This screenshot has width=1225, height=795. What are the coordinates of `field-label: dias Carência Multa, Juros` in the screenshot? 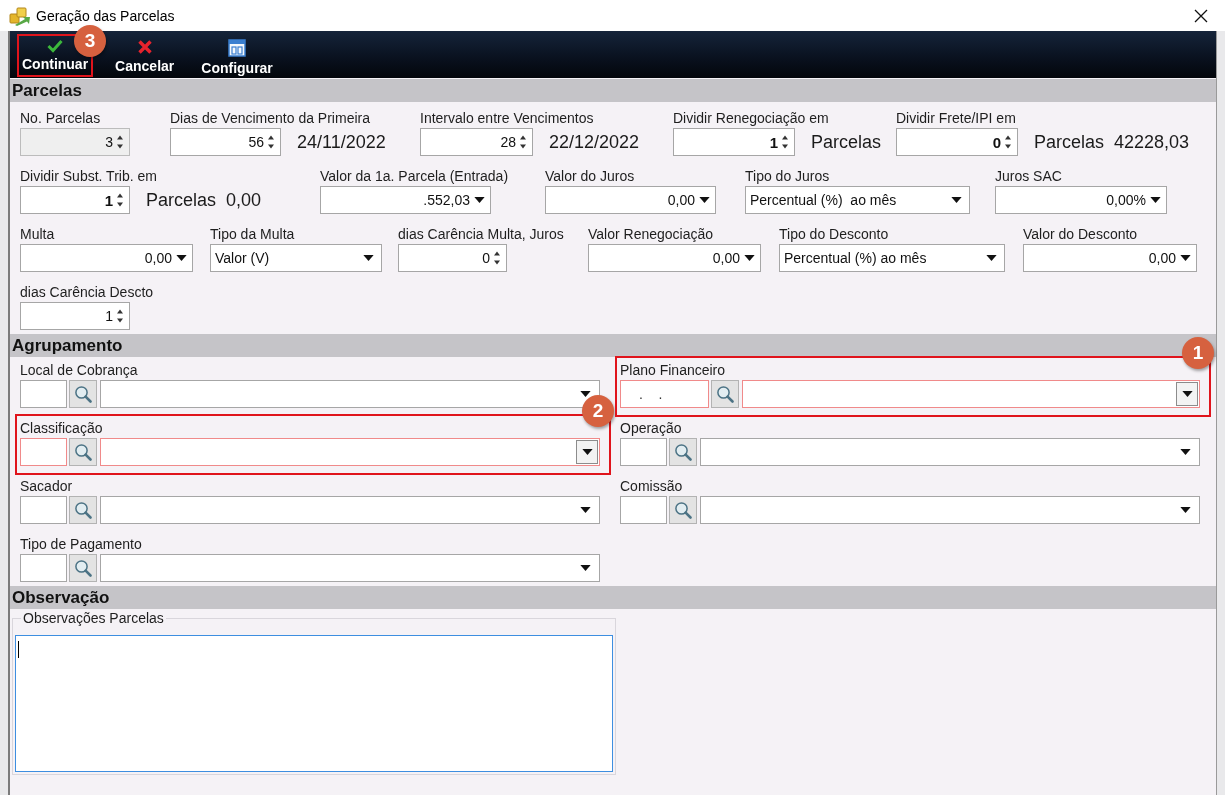 It's located at (481, 234).